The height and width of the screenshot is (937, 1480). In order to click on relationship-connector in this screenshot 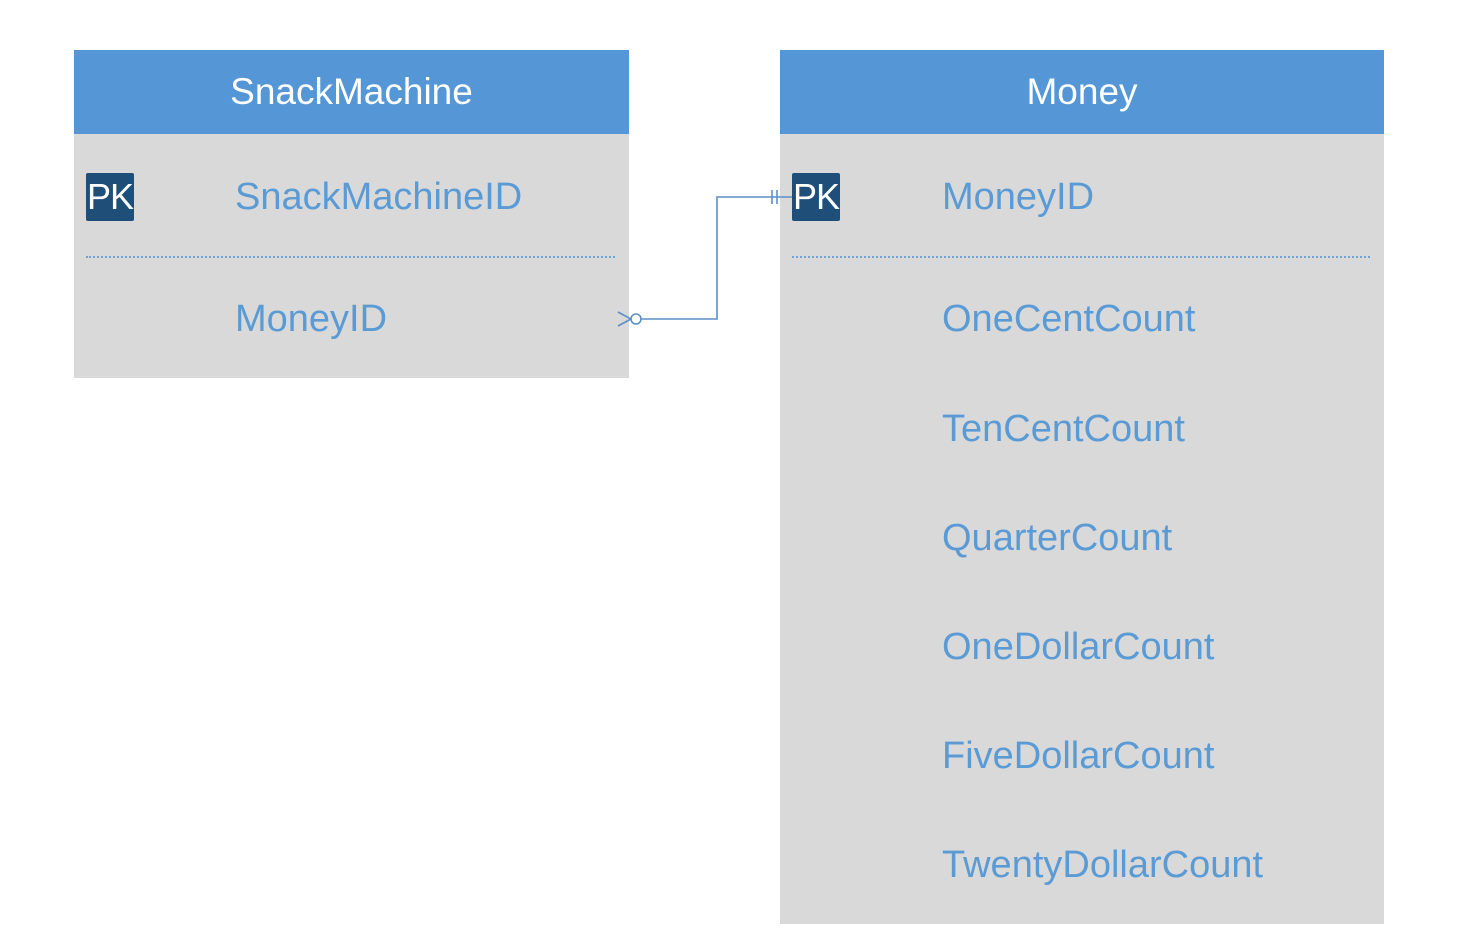, I will do `click(704, 258)`.